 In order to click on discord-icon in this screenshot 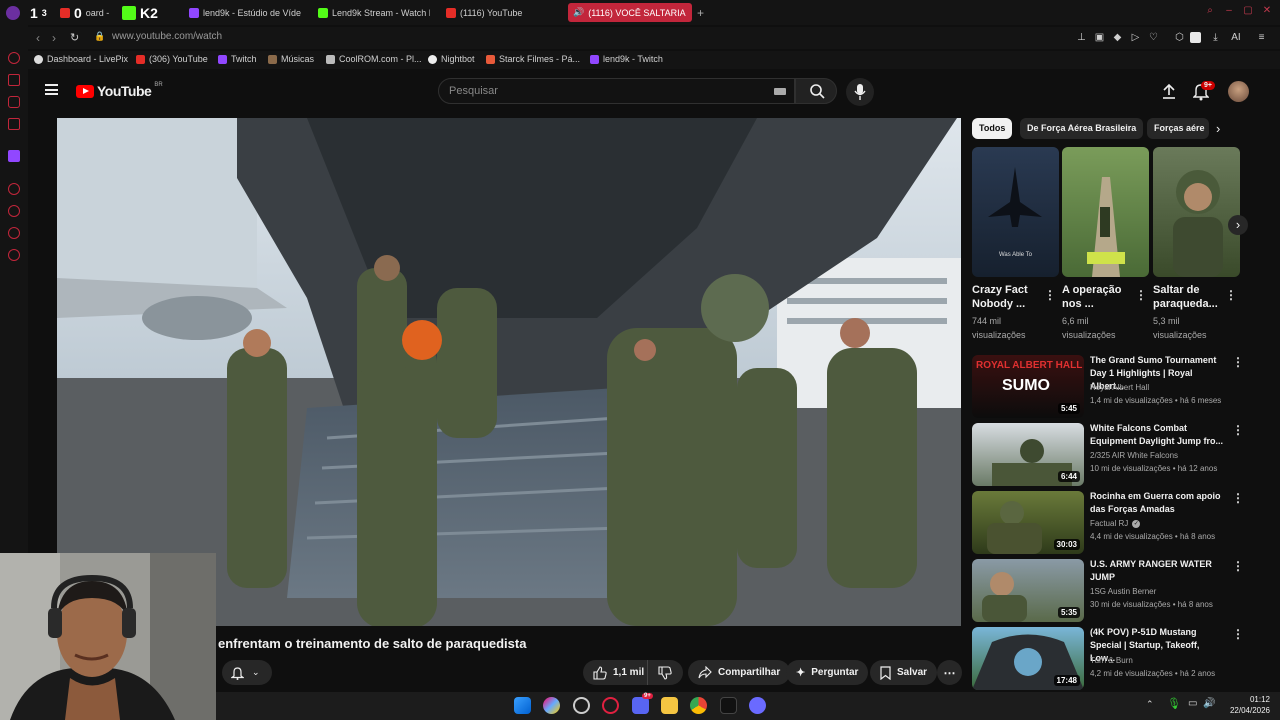, I will do `click(640, 705)`.